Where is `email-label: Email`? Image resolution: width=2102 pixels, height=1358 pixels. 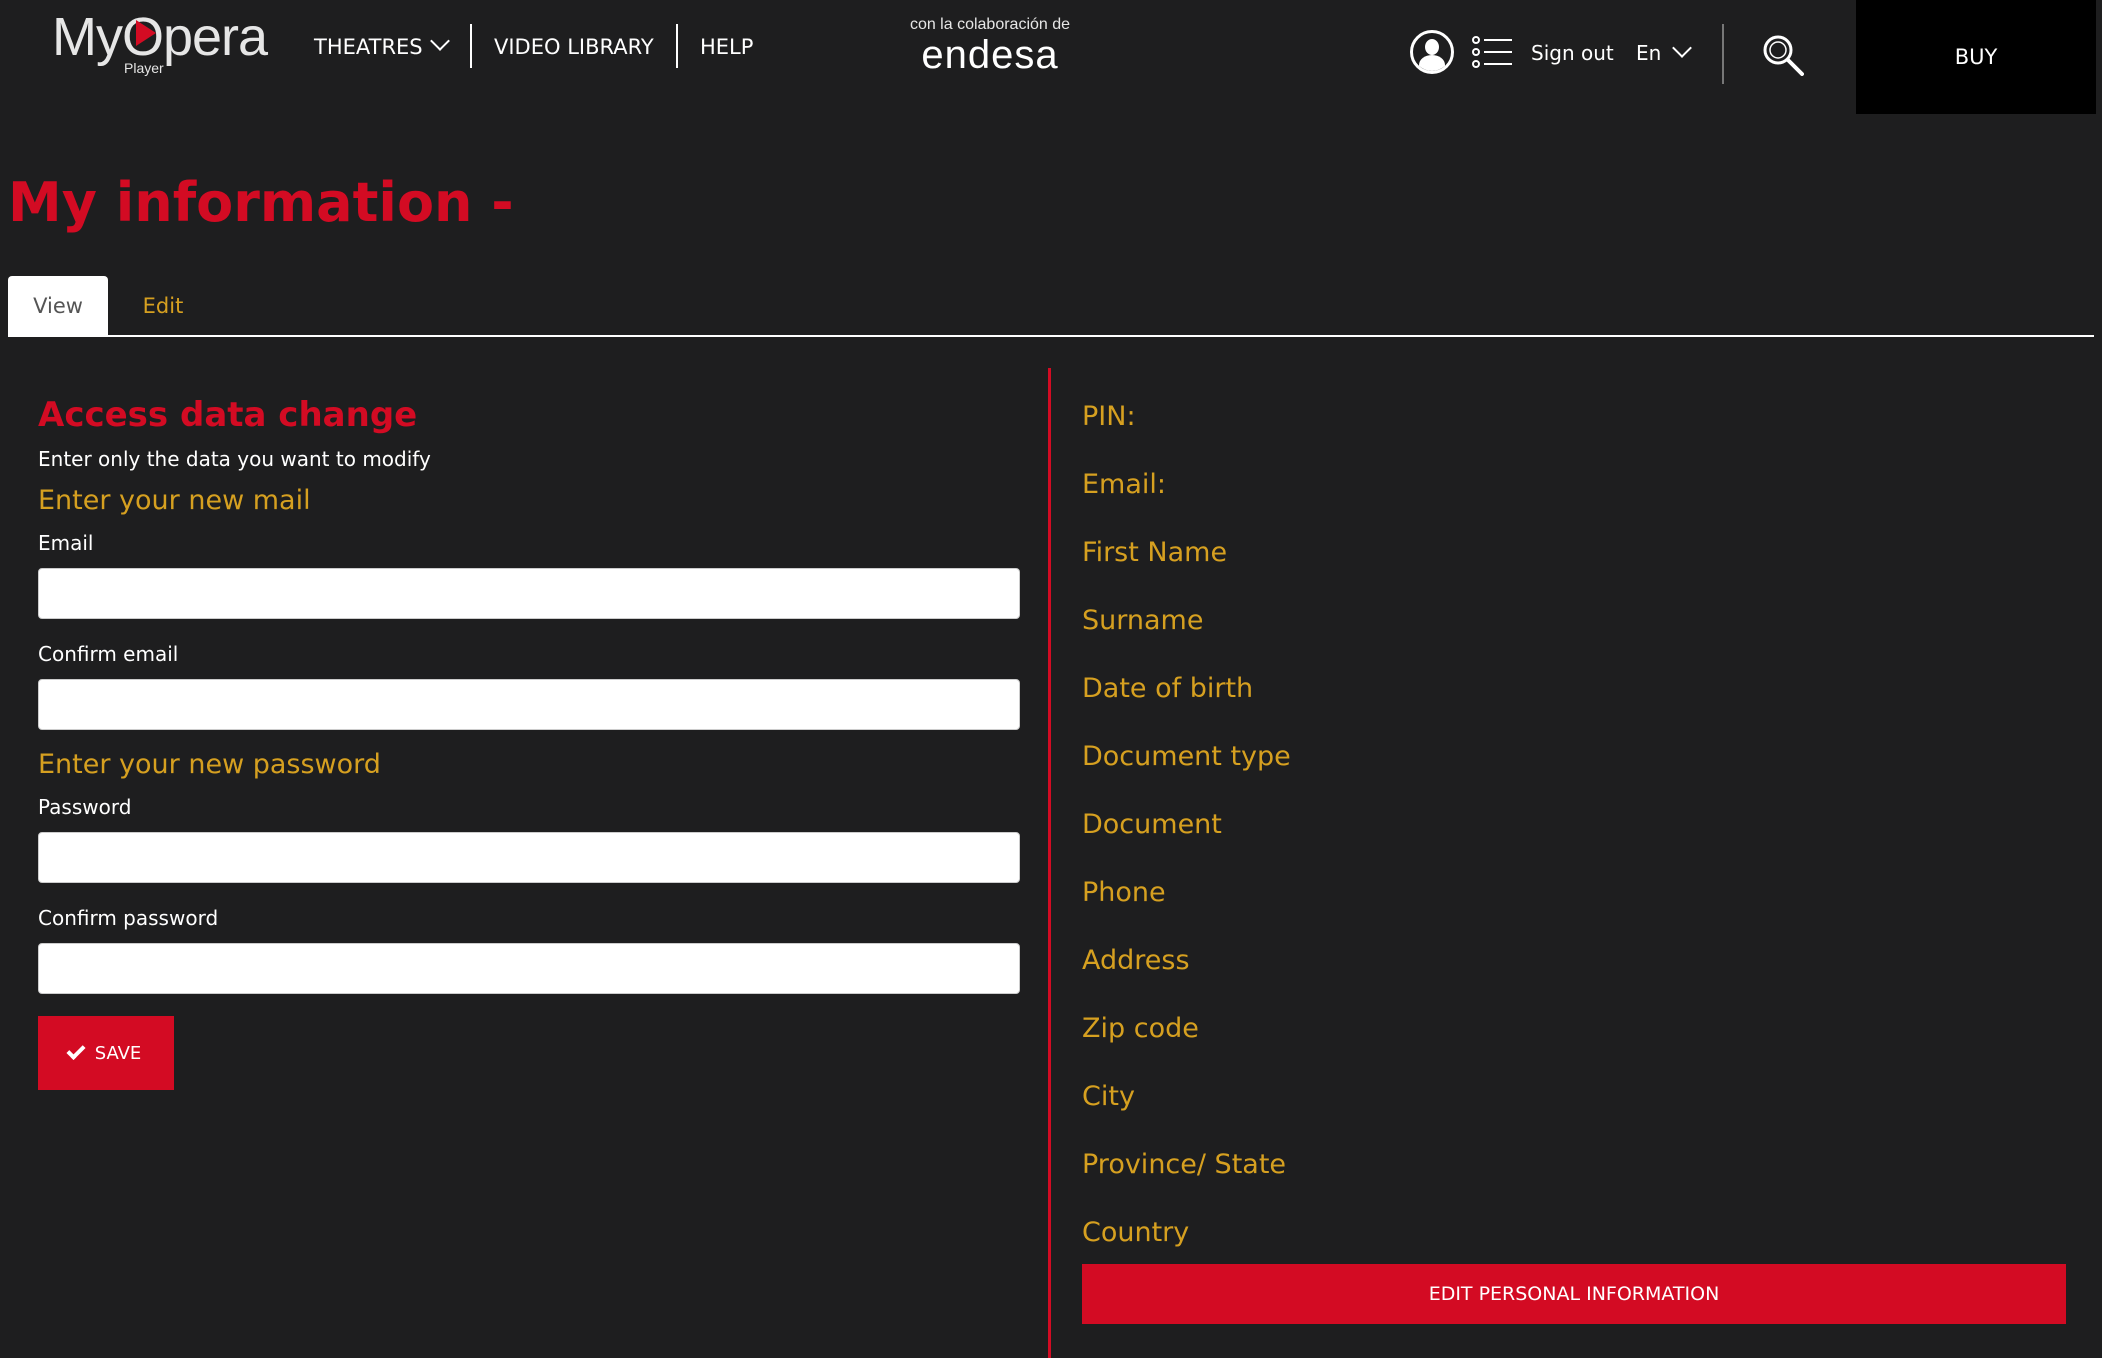
email-label: Email is located at coordinates (66, 543).